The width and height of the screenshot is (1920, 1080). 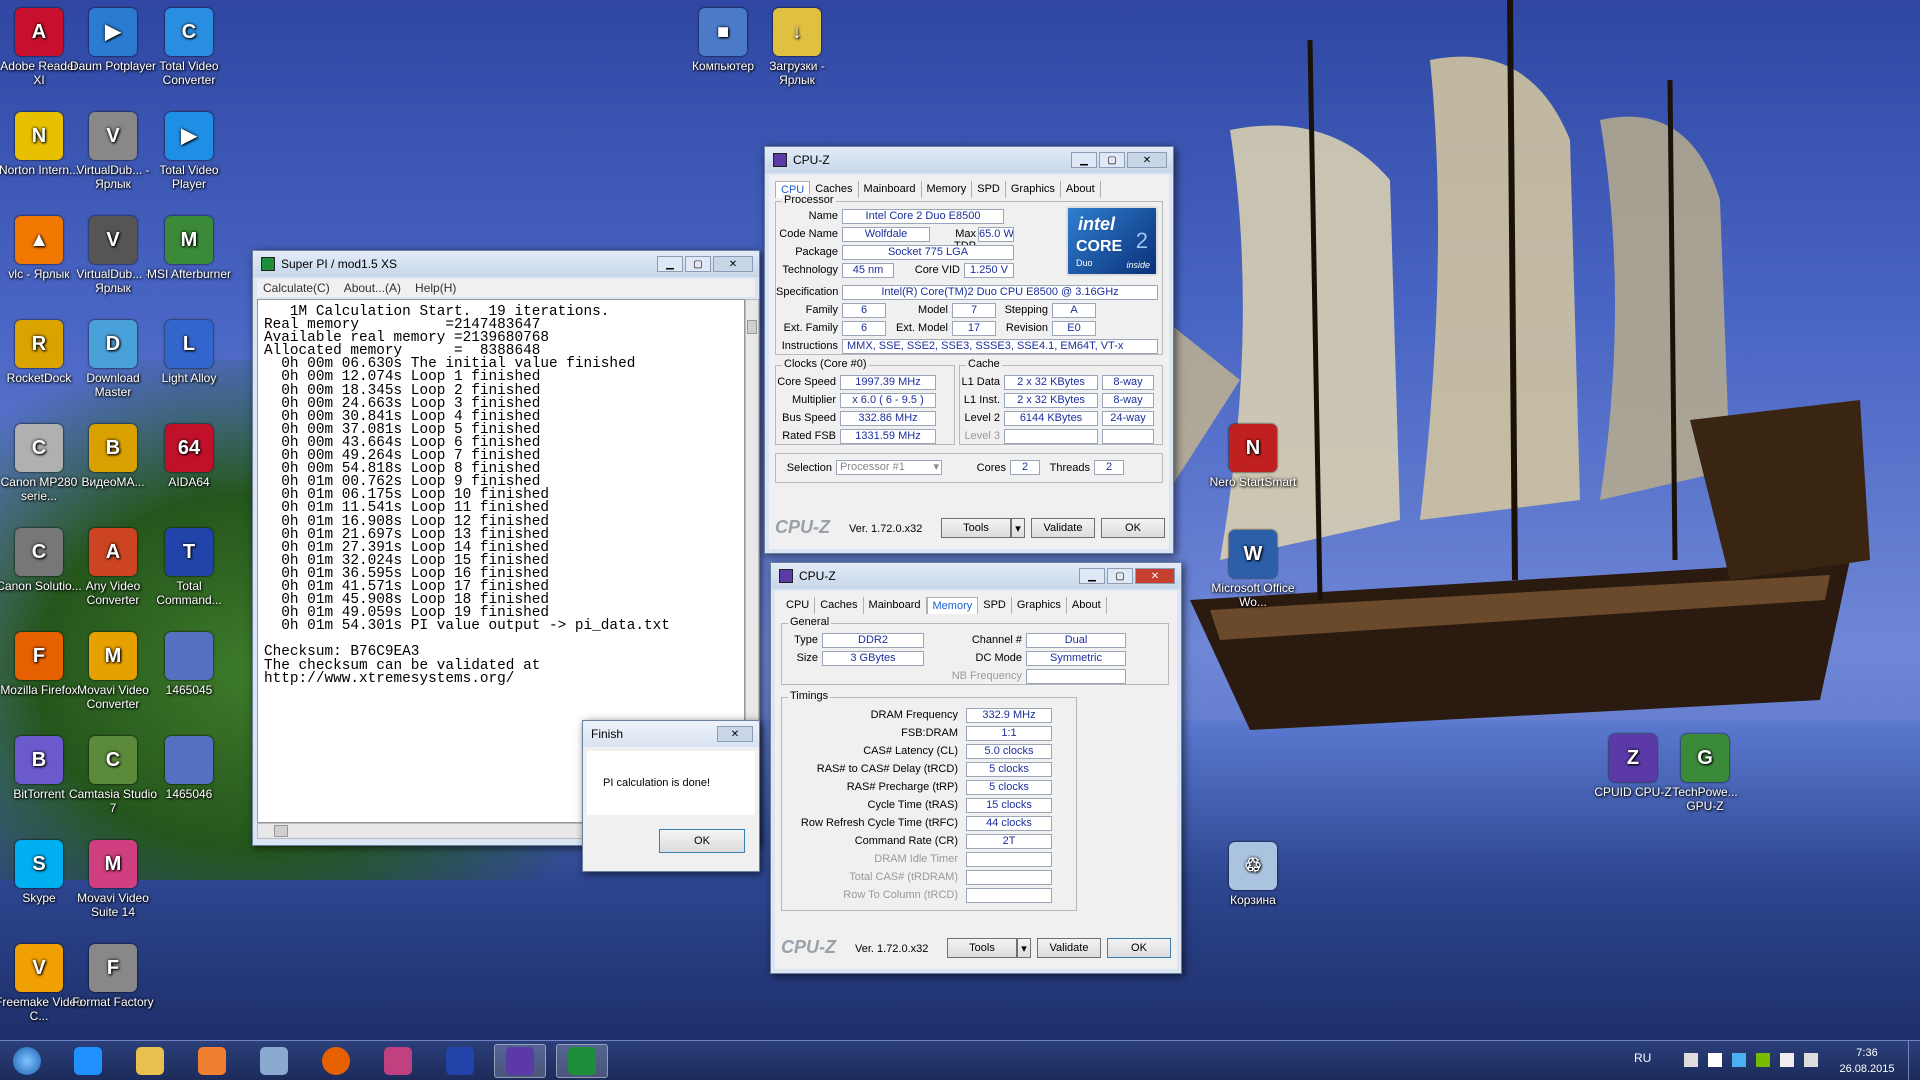 I want to click on taskbar-firefox, so click(x=336, y=1061).